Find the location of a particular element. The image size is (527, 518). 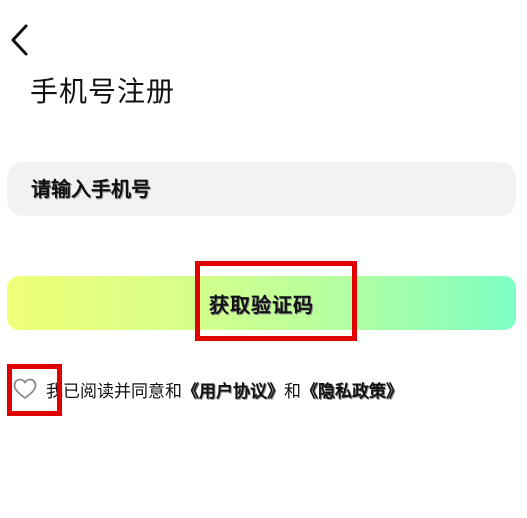

agree-checkbox is located at coordinates (25, 389).